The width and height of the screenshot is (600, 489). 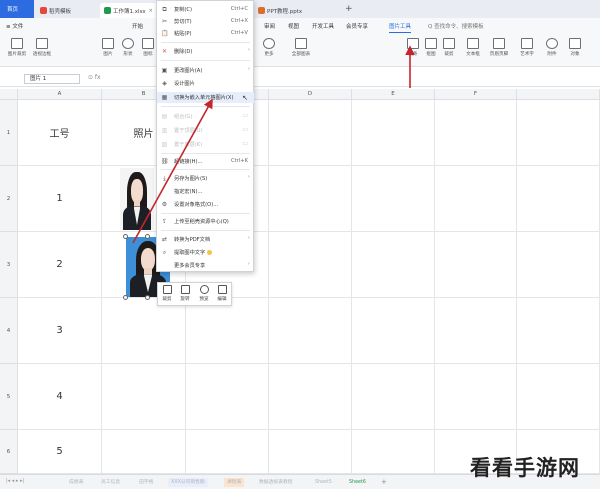 What do you see at coordinates (60, 265) in the screenshot?
I see `cell-a3: 2` at bounding box center [60, 265].